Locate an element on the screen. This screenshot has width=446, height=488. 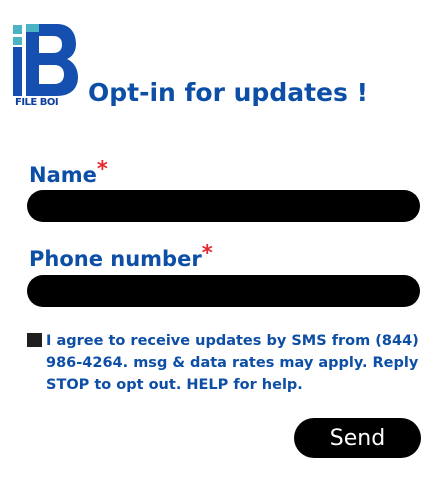
phone-label: Phone number* is located at coordinates (121, 256).